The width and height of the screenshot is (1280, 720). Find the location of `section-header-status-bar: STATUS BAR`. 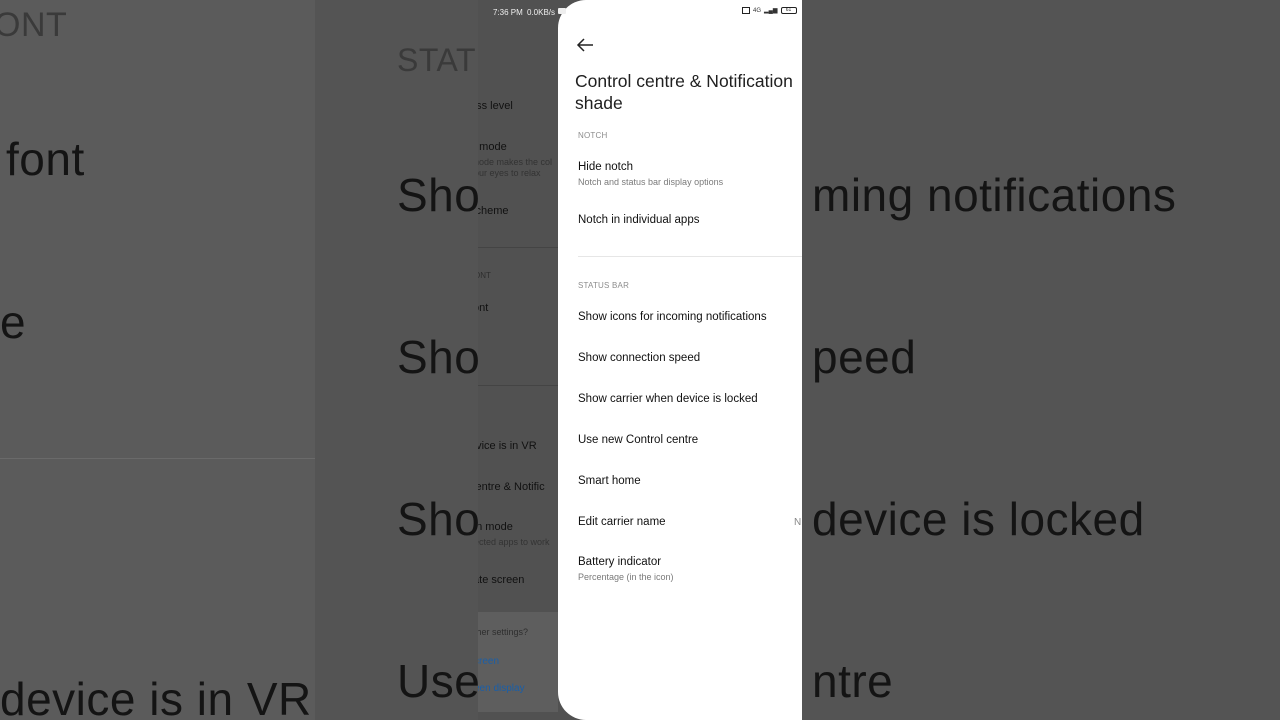

section-header-status-bar: STATUS BAR is located at coordinates (604, 285).